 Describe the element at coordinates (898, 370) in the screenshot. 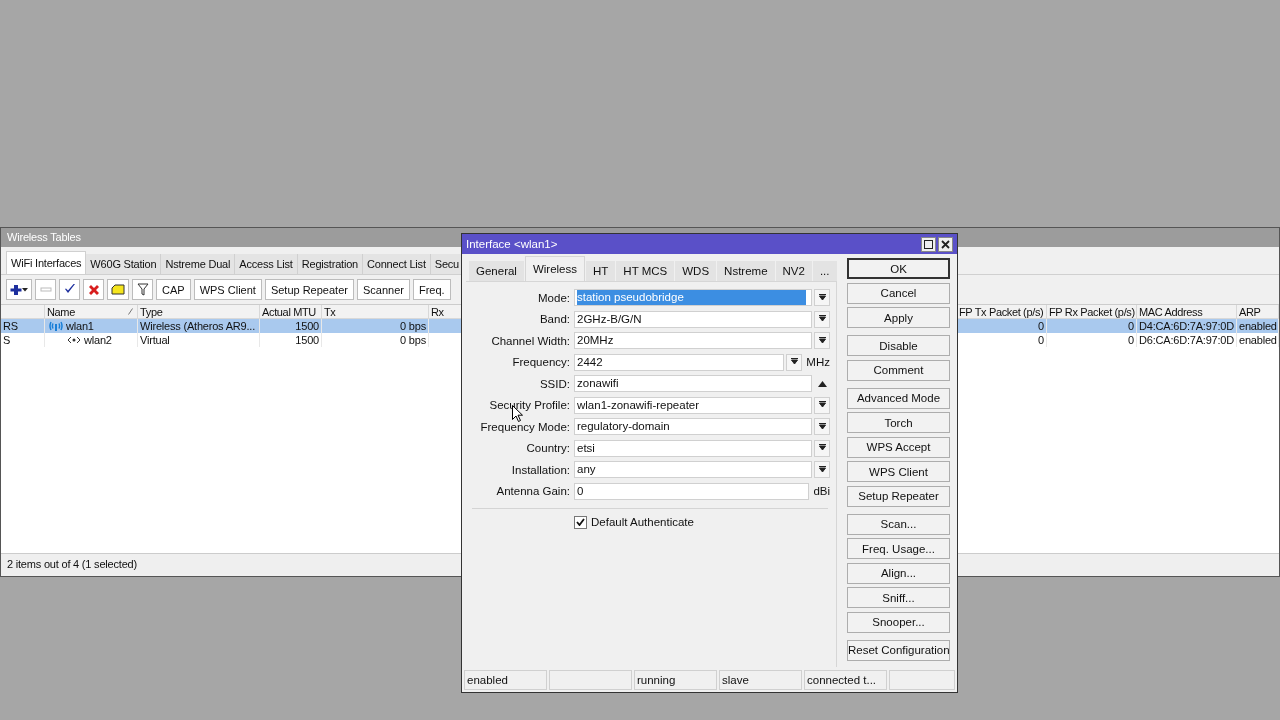

I see `dialog-button: Comment` at that location.